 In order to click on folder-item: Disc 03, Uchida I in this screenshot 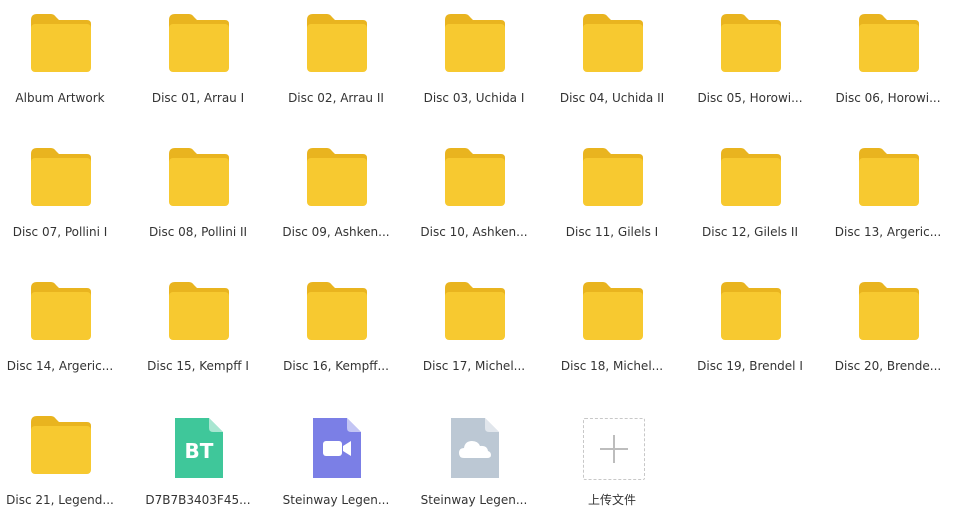, I will do `click(483, 66)`.